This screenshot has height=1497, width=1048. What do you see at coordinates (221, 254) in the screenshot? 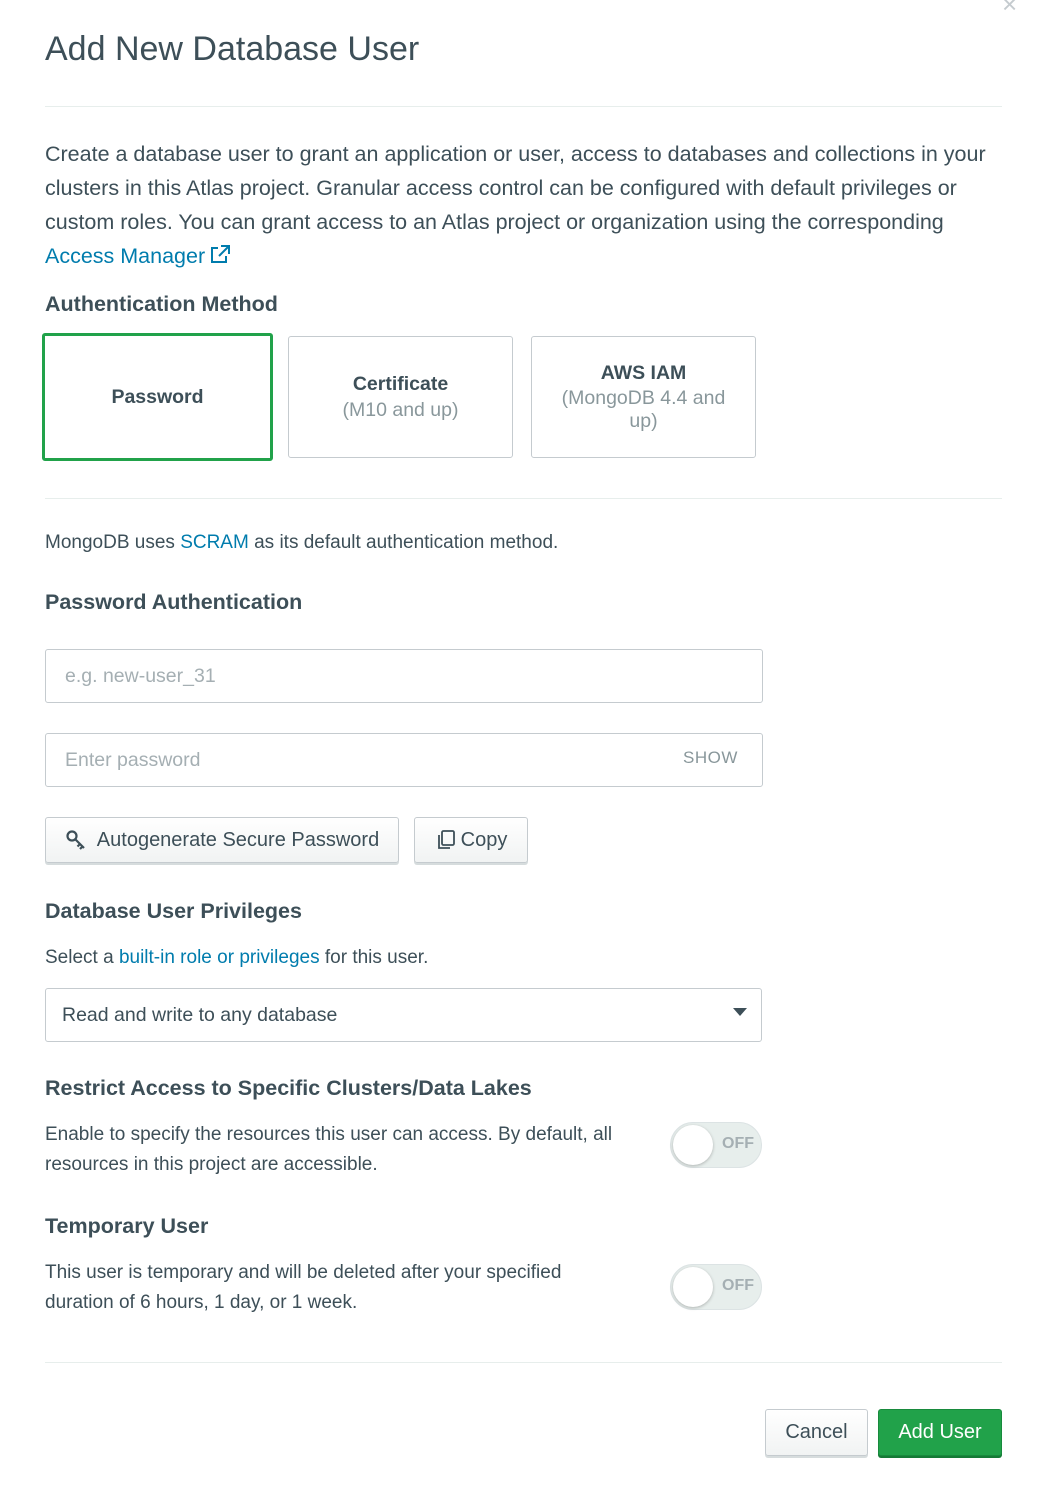
I see `external-link-icon` at bounding box center [221, 254].